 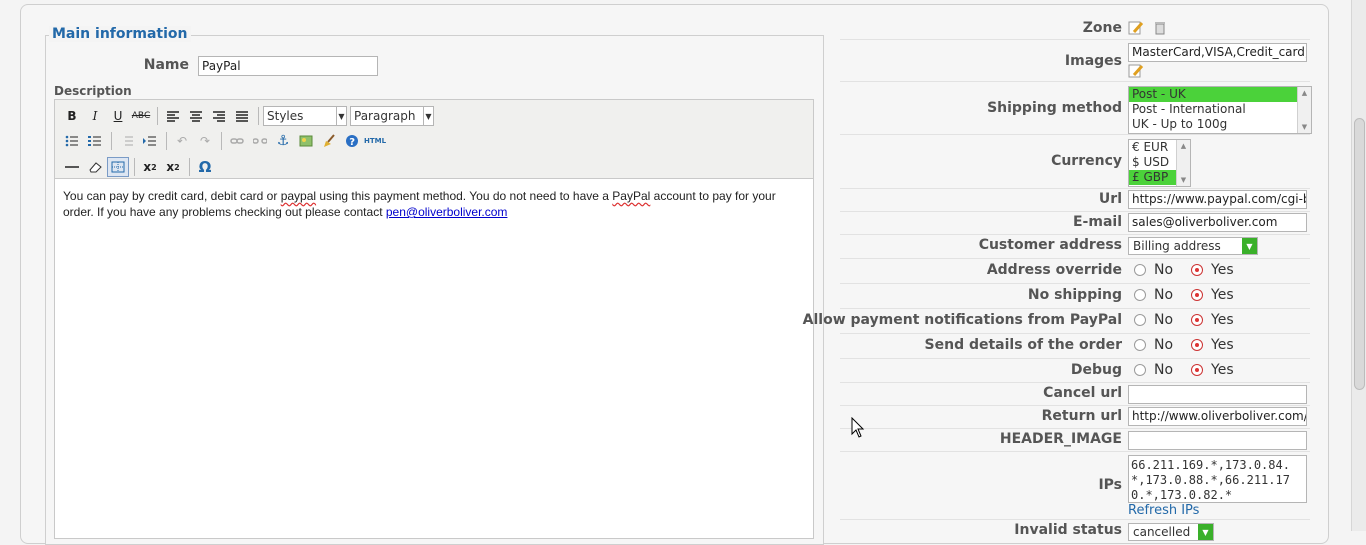 What do you see at coordinates (1160, 28) in the screenshot?
I see `delete-icon` at bounding box center [1160, 28].